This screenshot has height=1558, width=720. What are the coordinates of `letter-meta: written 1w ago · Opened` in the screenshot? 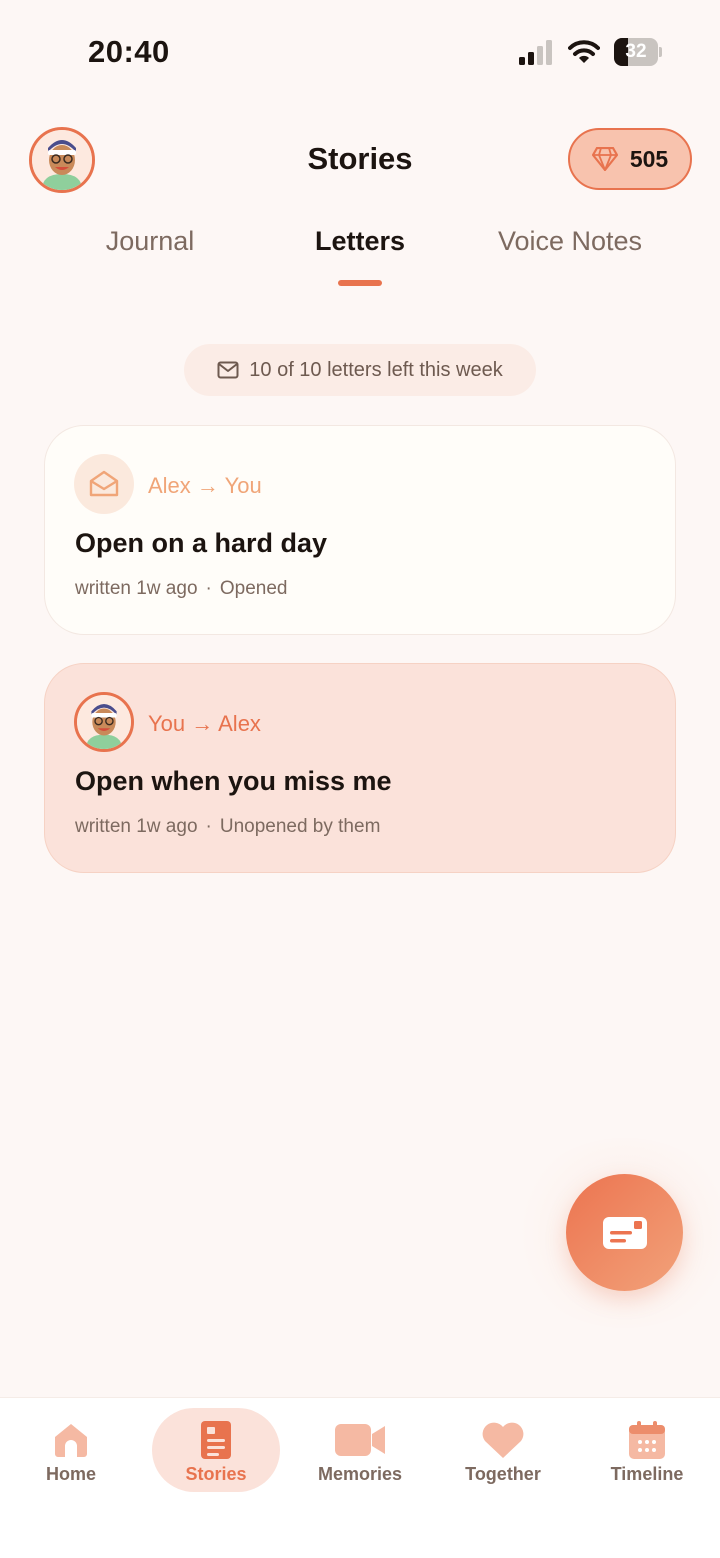 It's located at (181, 588).